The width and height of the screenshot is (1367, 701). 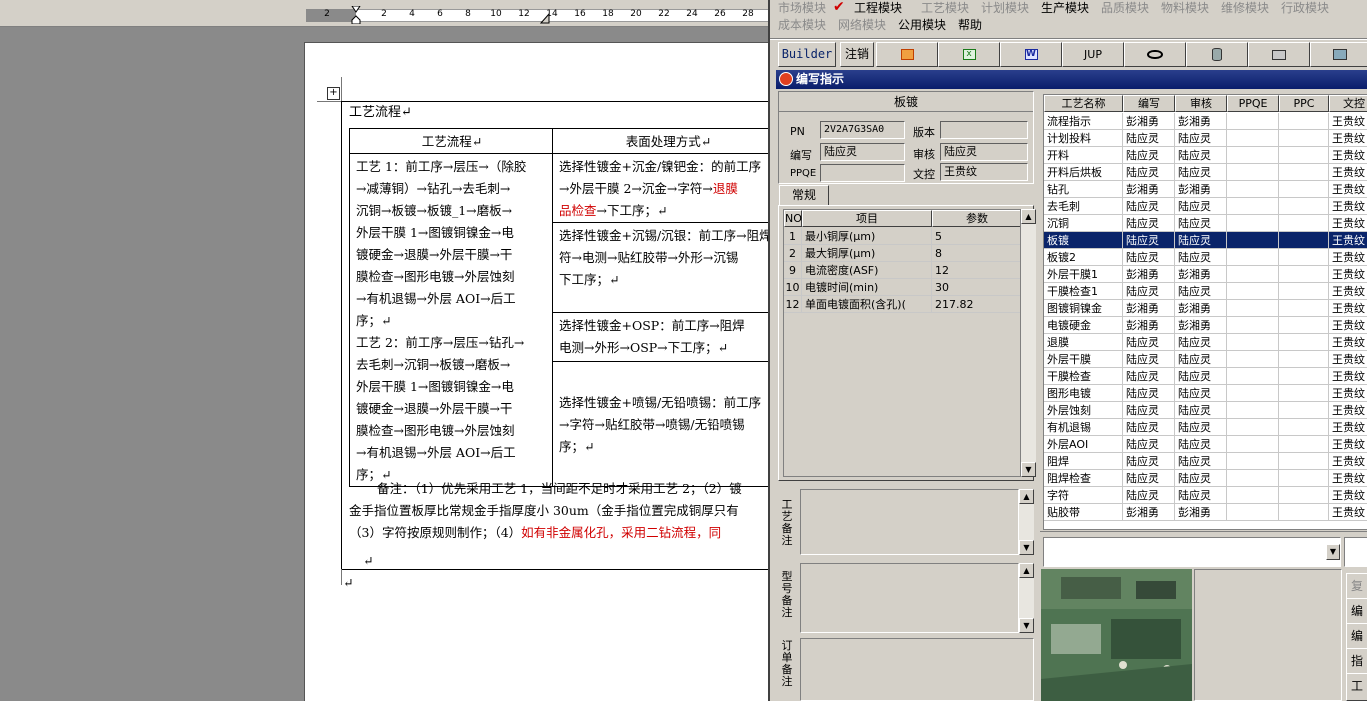 I want to click on process-row: 阻焊检查 陆应灵 陆应灵 王贵纹, so click(x=1205, y=478).